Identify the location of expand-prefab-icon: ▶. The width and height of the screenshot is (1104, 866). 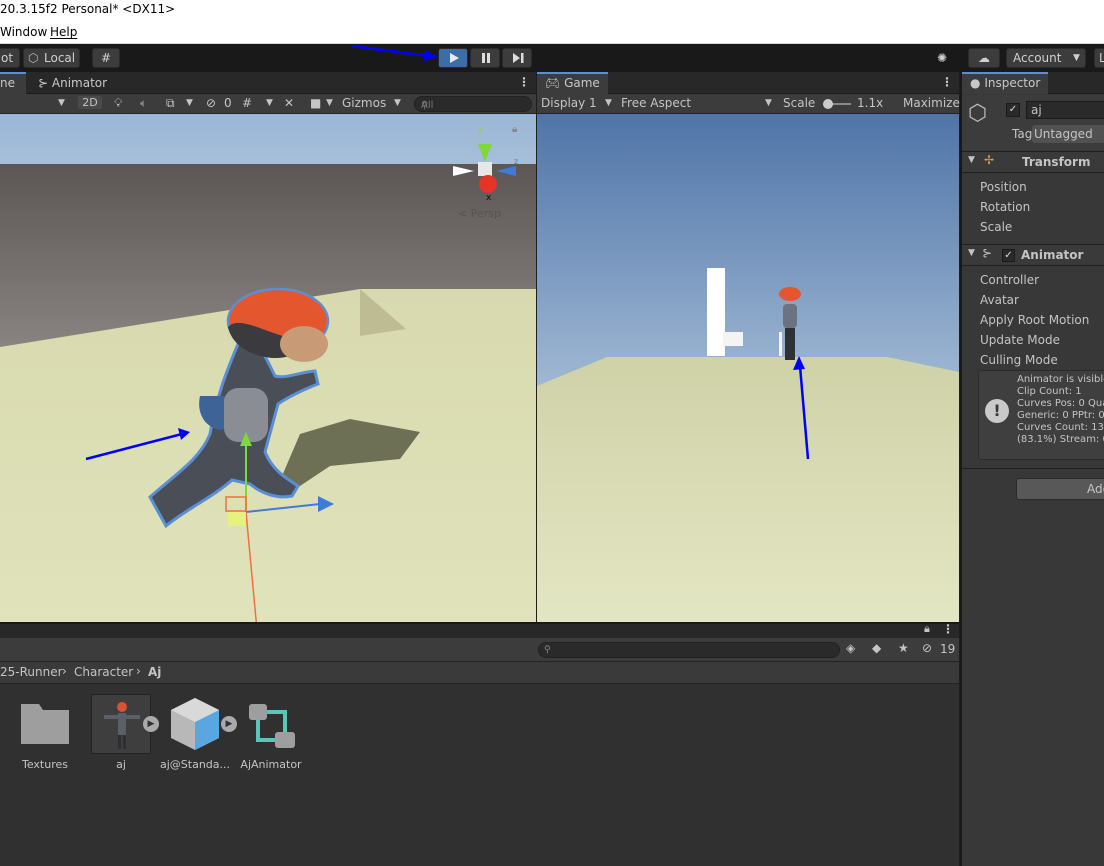
(151, 724).